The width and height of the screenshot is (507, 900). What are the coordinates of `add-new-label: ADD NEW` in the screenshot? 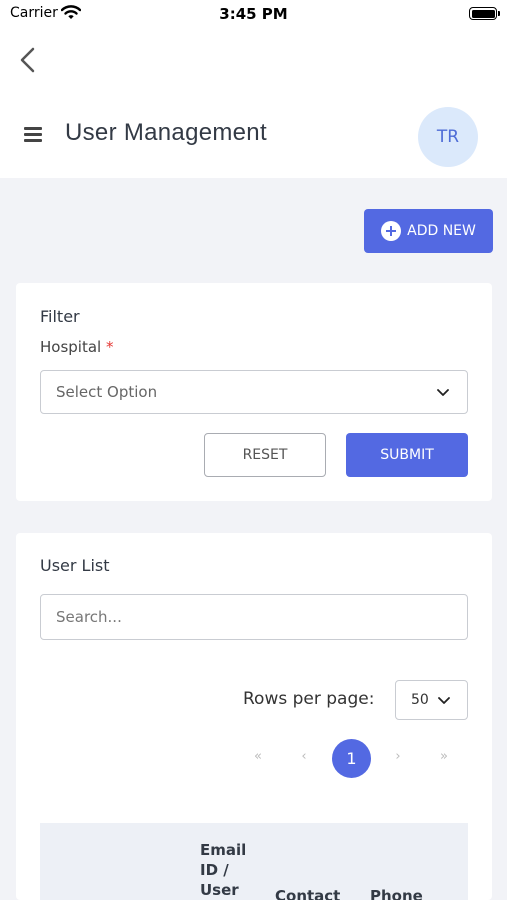 It's located at (441, 231).